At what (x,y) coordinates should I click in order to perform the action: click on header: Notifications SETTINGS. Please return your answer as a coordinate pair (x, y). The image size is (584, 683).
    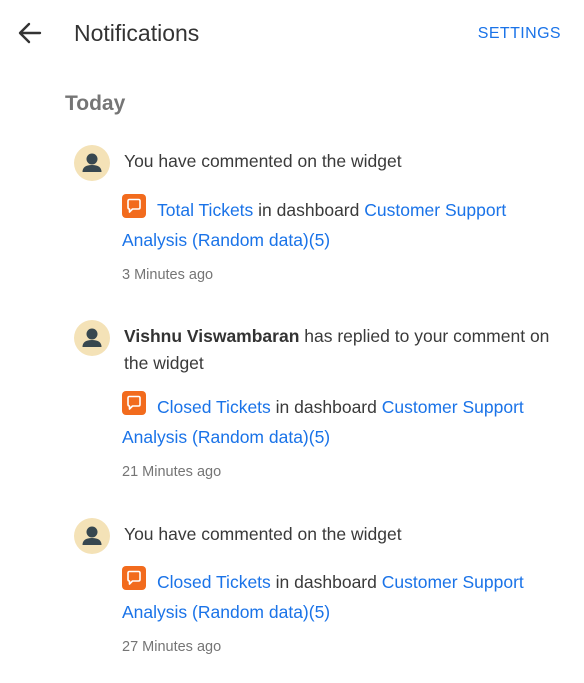
    Looking at the image, I should click on (292, 33).